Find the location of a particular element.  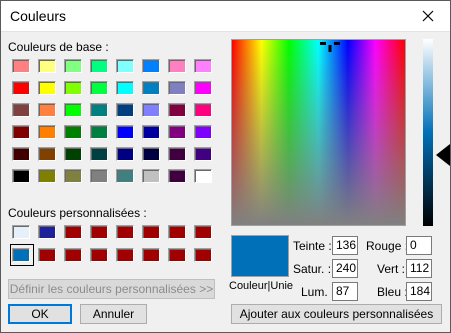

luminance-arrow-icon is located at coordinates (443, 155).